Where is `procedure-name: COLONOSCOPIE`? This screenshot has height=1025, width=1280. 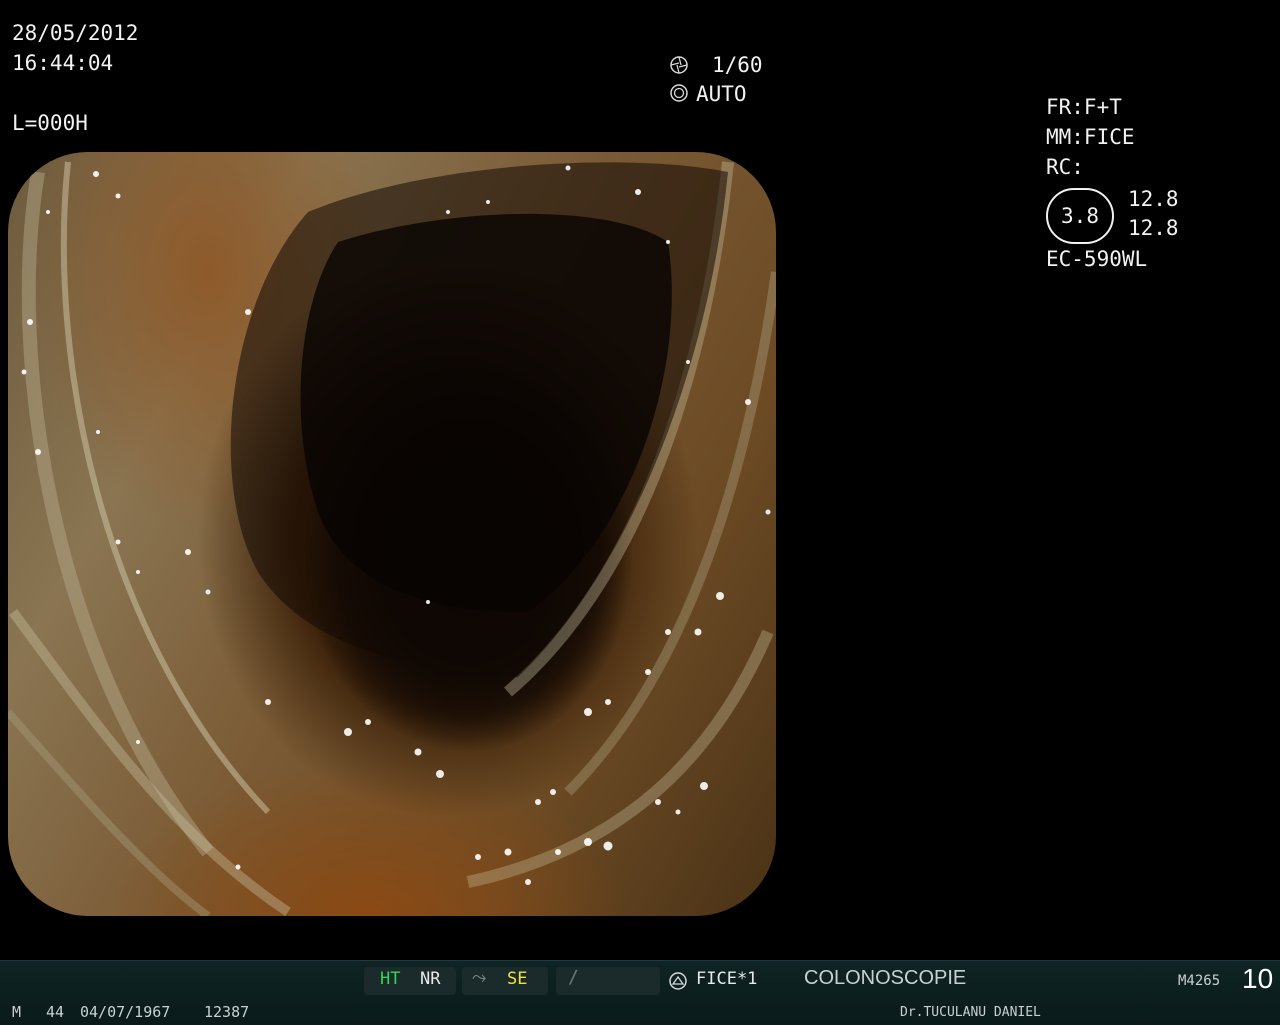 procedure-name: COLONOSCOPIE is located at coordinates (885, 978).